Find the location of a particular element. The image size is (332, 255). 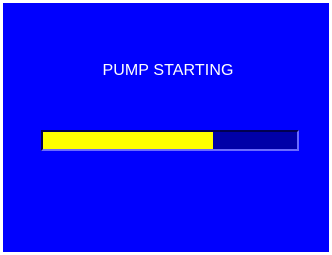

progress-bar is located at coordinates (170, 140).